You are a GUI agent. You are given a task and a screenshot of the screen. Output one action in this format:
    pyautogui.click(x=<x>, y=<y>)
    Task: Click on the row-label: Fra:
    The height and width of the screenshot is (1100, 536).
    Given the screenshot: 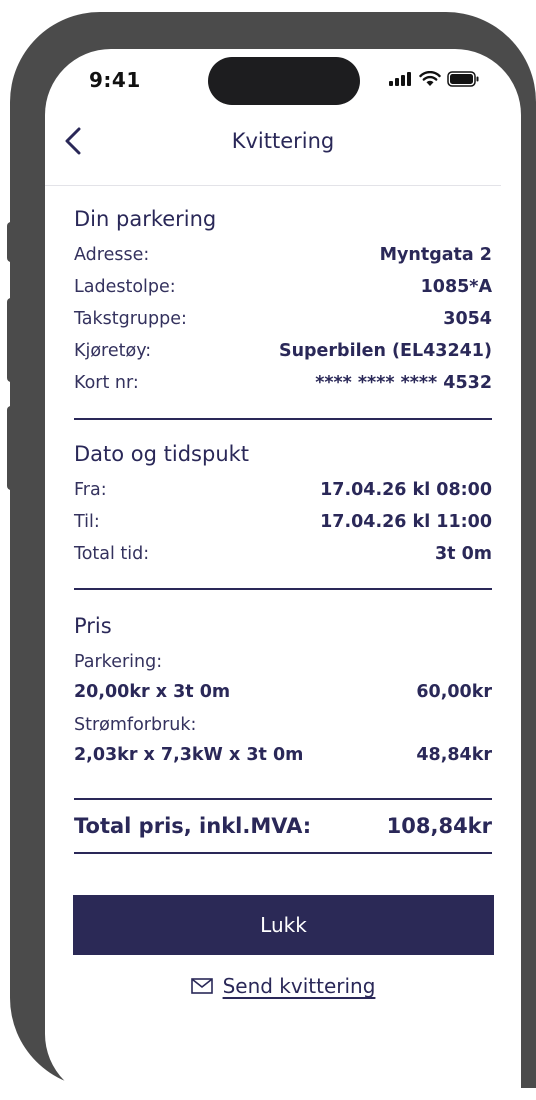 What is the action you would take?
    pyautogui.click(x=90, y=490)
    